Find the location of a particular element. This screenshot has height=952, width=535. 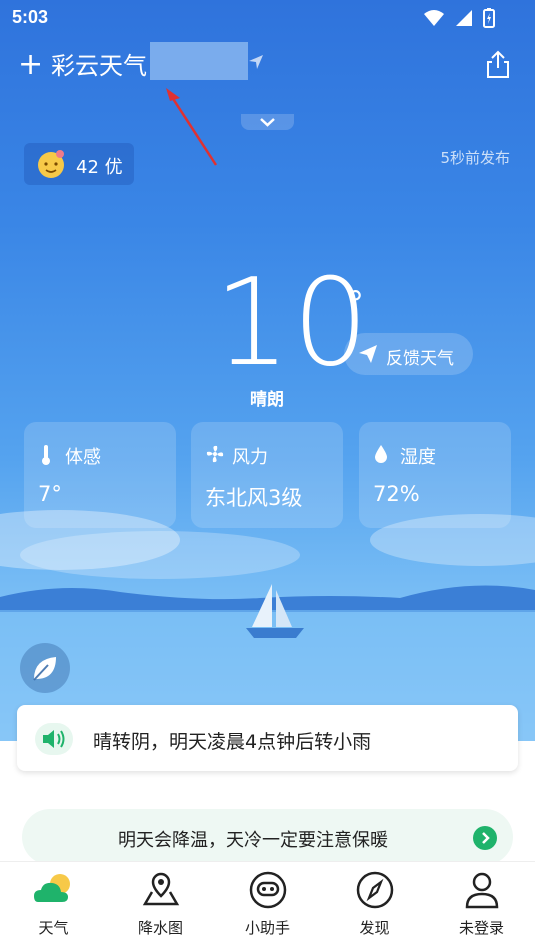

speaker-icon is located at coordinates (54, 739).